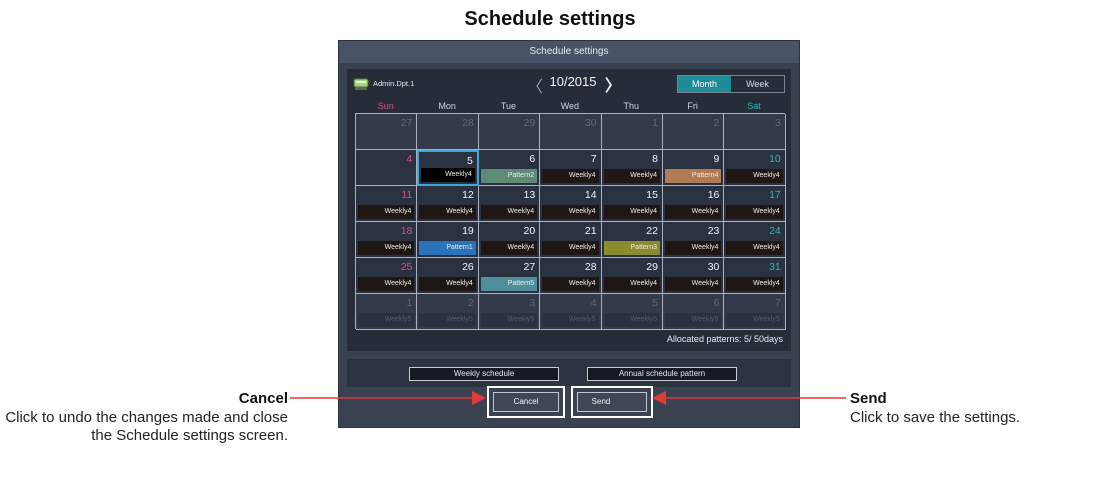 Image resolution: width=1100 pixels, height=482 pixels. Describe the element at coordinates (388, 398) in the screenshot. I see `cancel-callout-arrow` at that location.